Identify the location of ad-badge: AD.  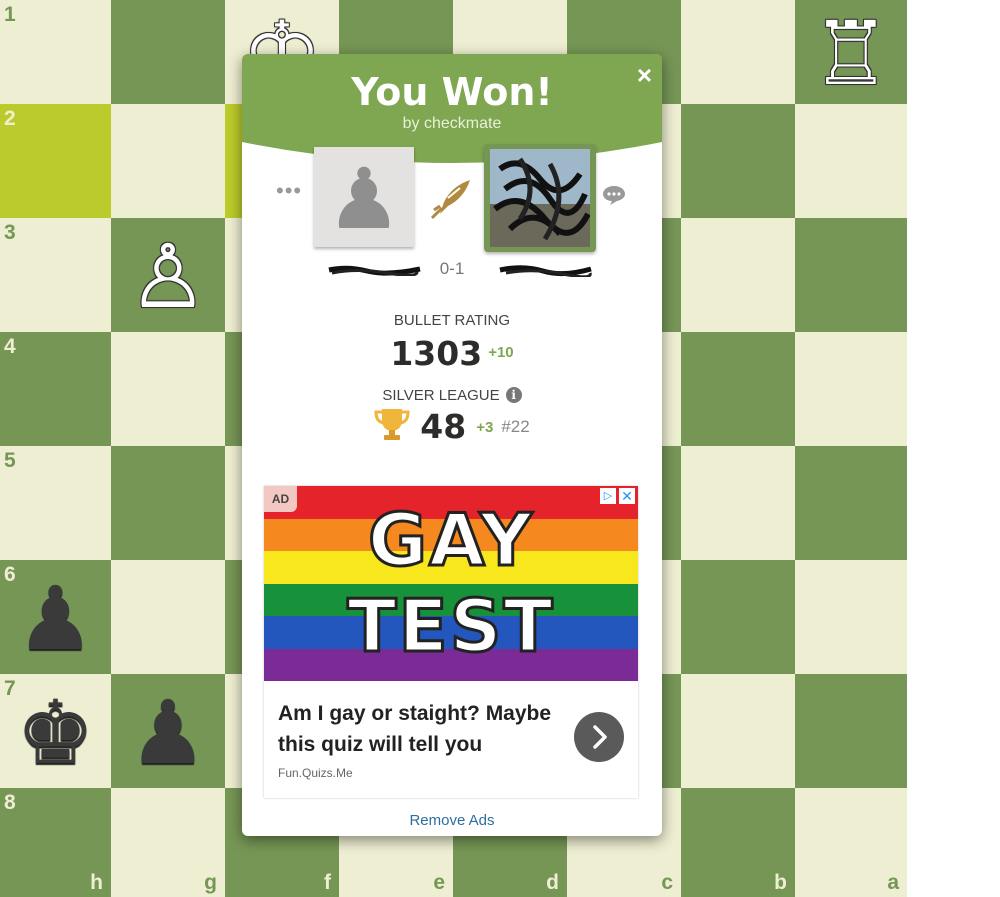
(280, 499).